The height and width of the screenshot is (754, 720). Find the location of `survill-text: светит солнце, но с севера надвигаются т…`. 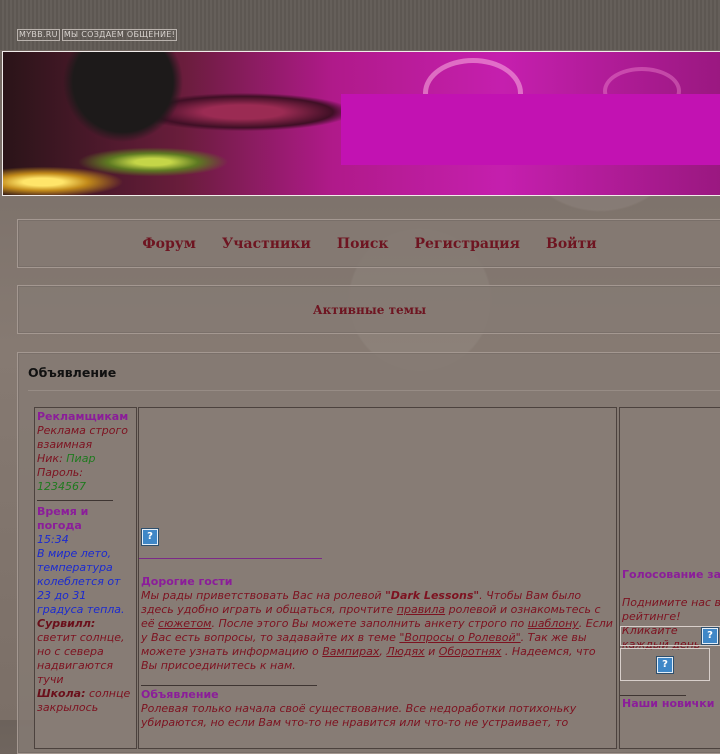

survill-text: светит солнце, но с севера надвигаются т… is located at coordinates (81, 658).